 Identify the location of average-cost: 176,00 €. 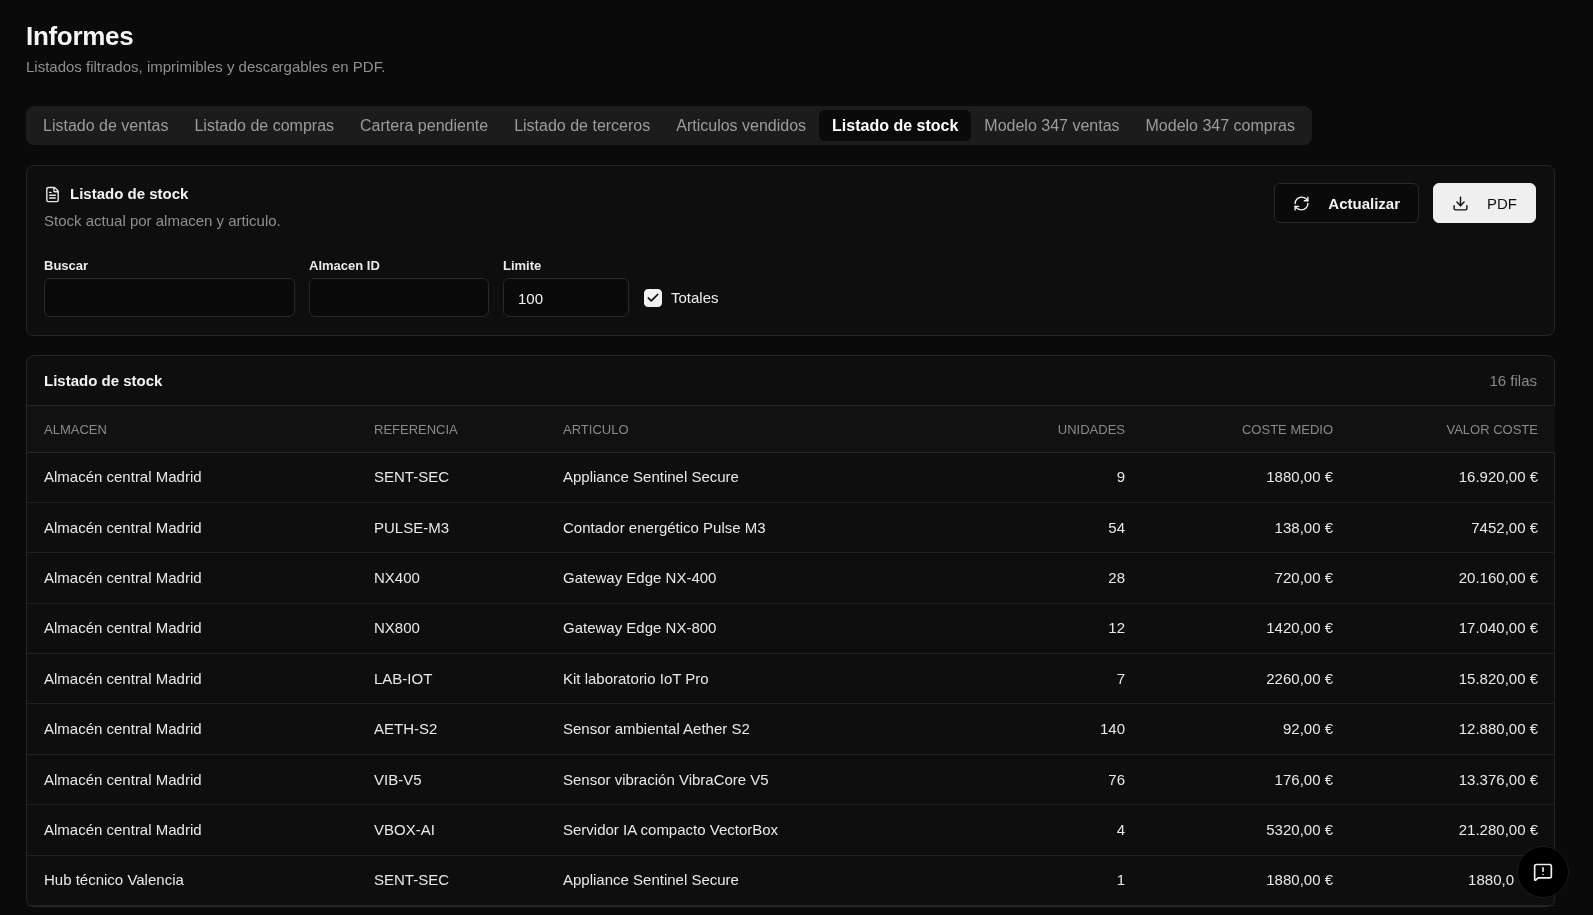
(1303, 779).